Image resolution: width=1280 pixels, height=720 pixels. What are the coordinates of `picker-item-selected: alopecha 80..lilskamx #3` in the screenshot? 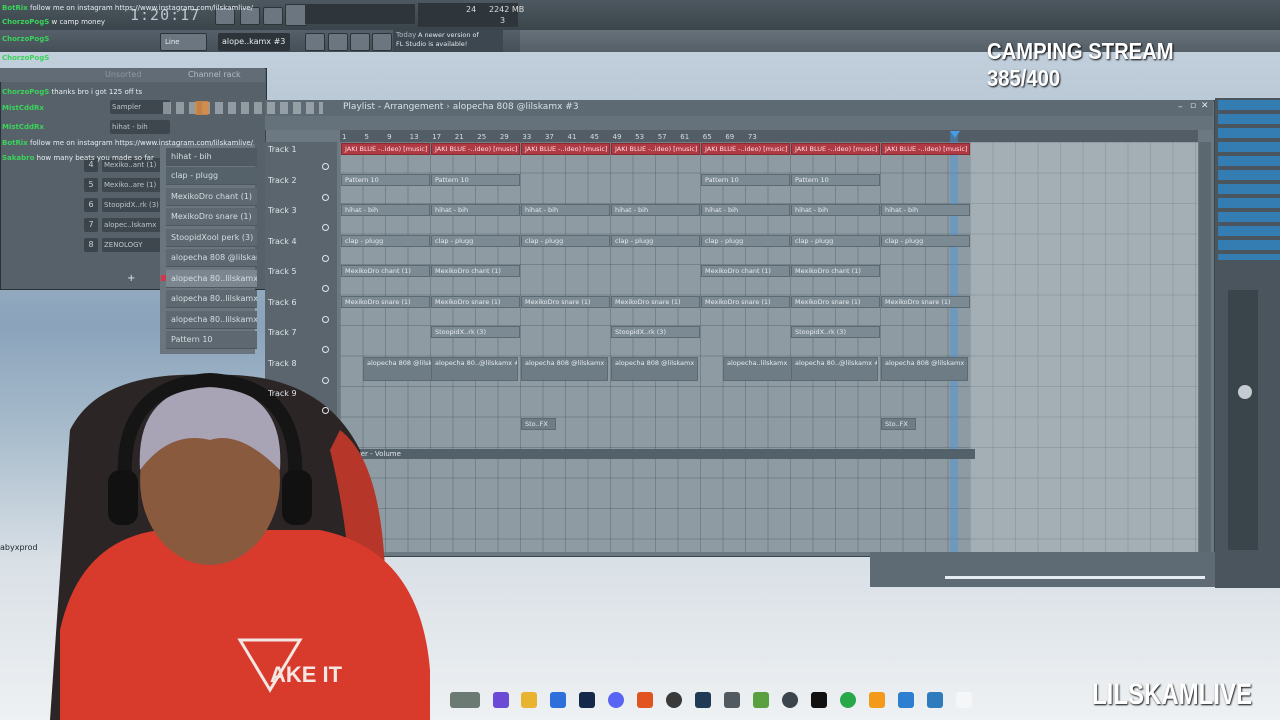 It's located at (211, 279).